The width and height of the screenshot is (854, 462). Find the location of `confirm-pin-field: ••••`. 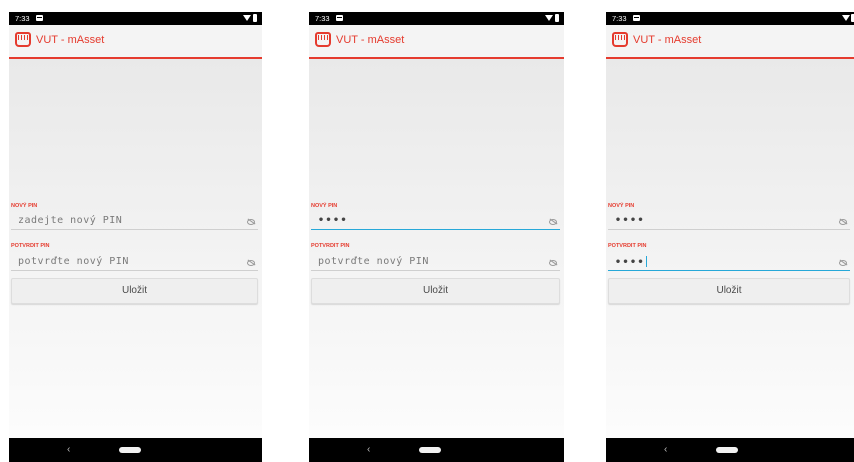

confirm-pin-field: •••• is located at coordinates (729, 262).